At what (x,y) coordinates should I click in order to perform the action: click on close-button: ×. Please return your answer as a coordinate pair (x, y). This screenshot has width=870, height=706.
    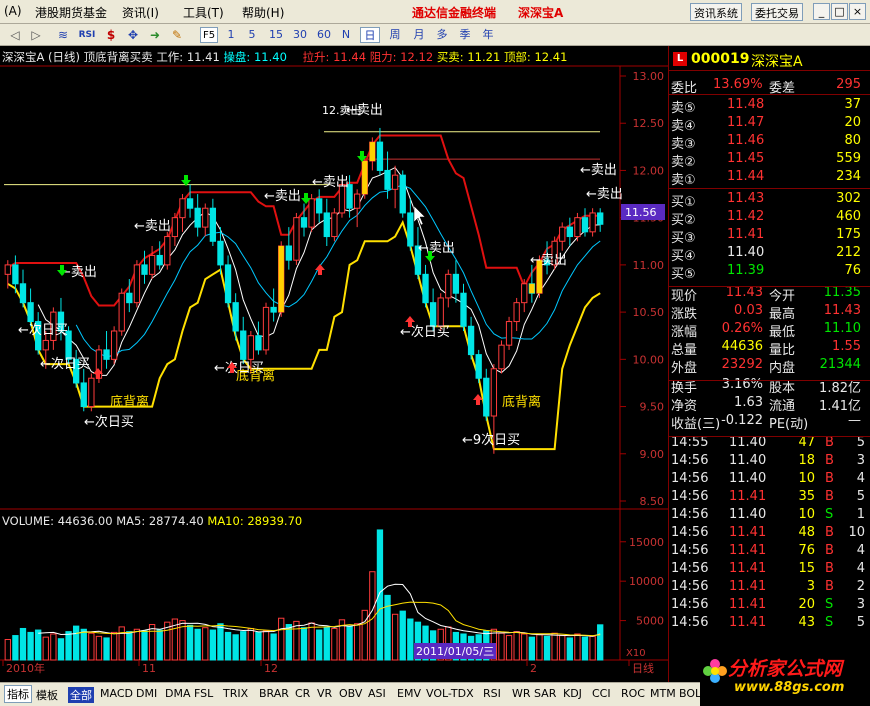
    Looking at the image, I should click on (857, 11).